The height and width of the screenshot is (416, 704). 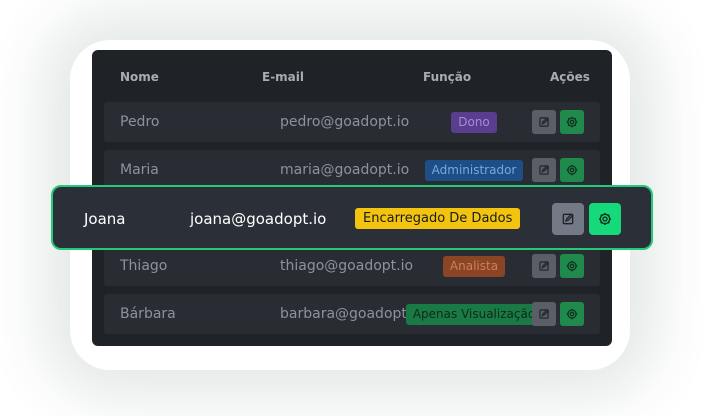 What do you see at coordinates (447, 77) in the screenshot?
I see `header-role: Função` at bounding box center [447, 77].